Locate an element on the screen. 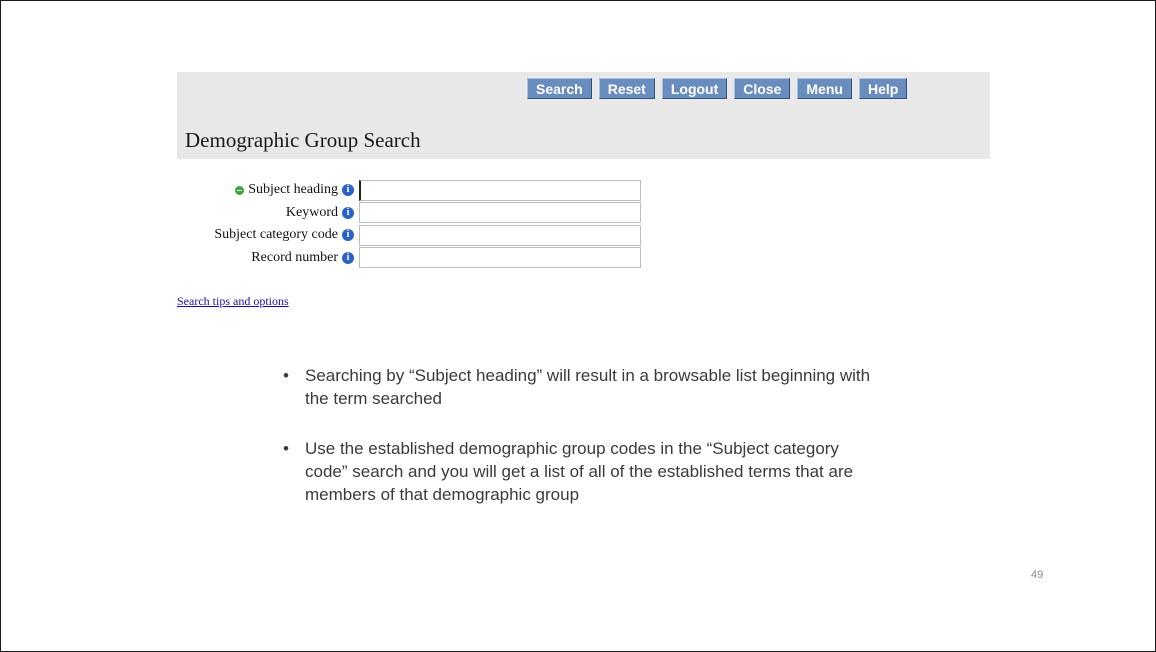 The width and height of the screenshot is (1156, 652). page-title: Demographic Group Search is located at coordinates (303, 140).